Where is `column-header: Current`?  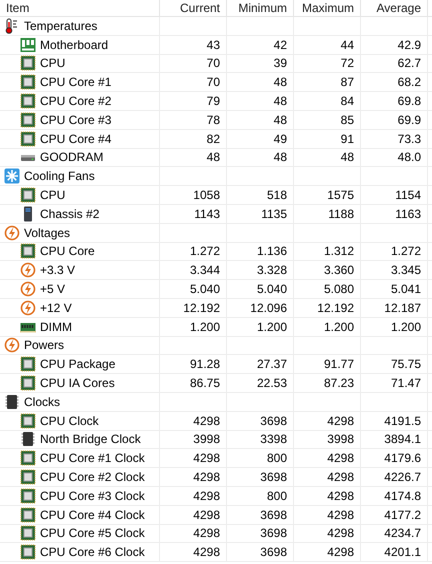 column-header: Current is located at coordinates (193, 8).